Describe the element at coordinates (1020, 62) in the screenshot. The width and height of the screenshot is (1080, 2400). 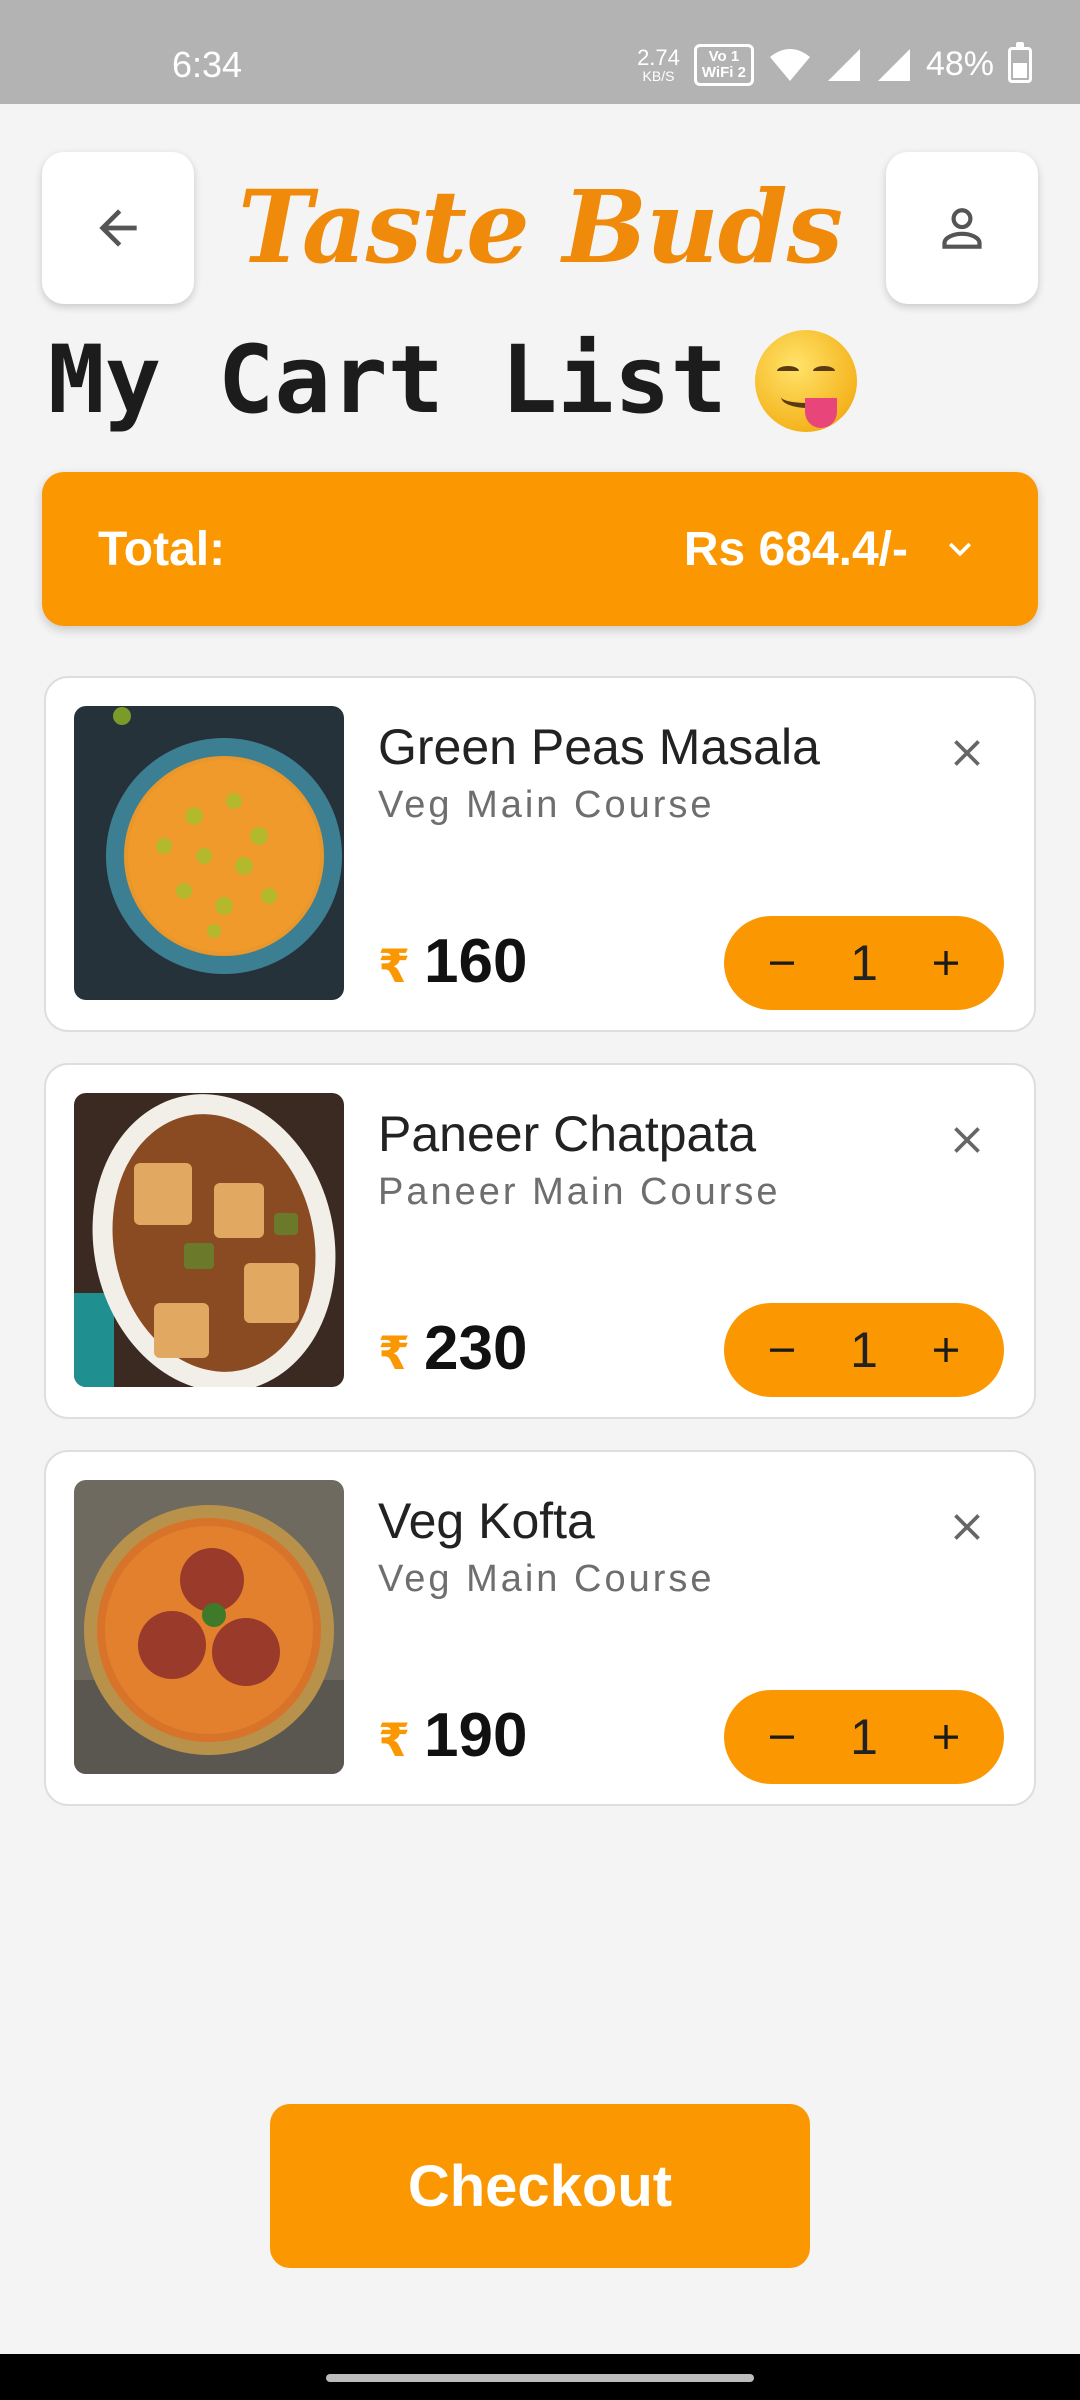
I see `battery-icon` at that location.